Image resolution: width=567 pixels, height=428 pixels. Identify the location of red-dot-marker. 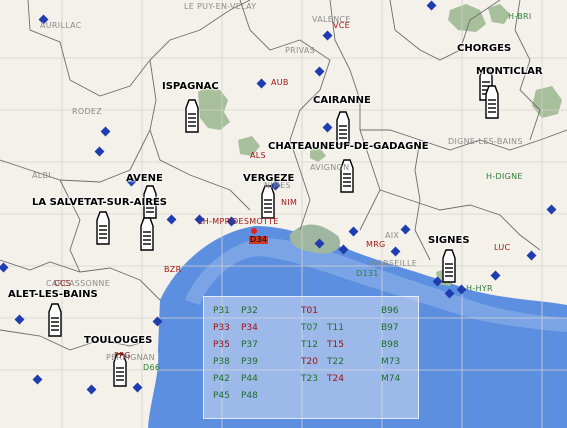
(254, 231).